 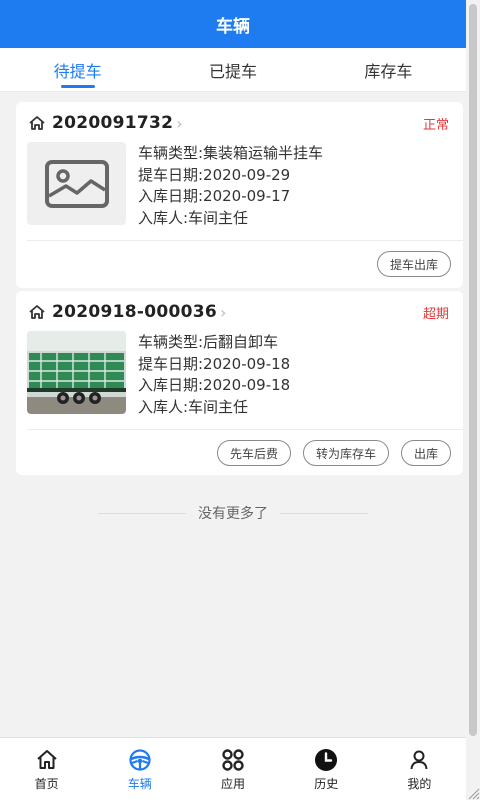 I want to click on tabbar-item-home: 首页, so click(x=46, y=769).